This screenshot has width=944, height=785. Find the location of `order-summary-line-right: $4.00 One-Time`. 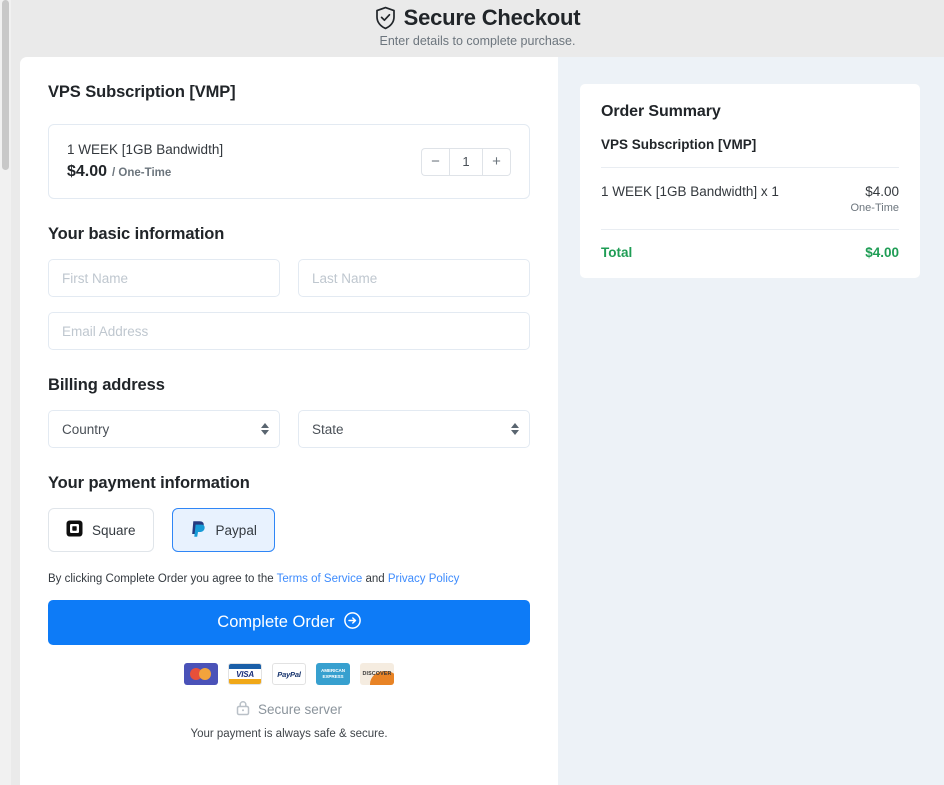

order-summary-line-right: $4.00 One-Time is located at coordinates (875, 199).